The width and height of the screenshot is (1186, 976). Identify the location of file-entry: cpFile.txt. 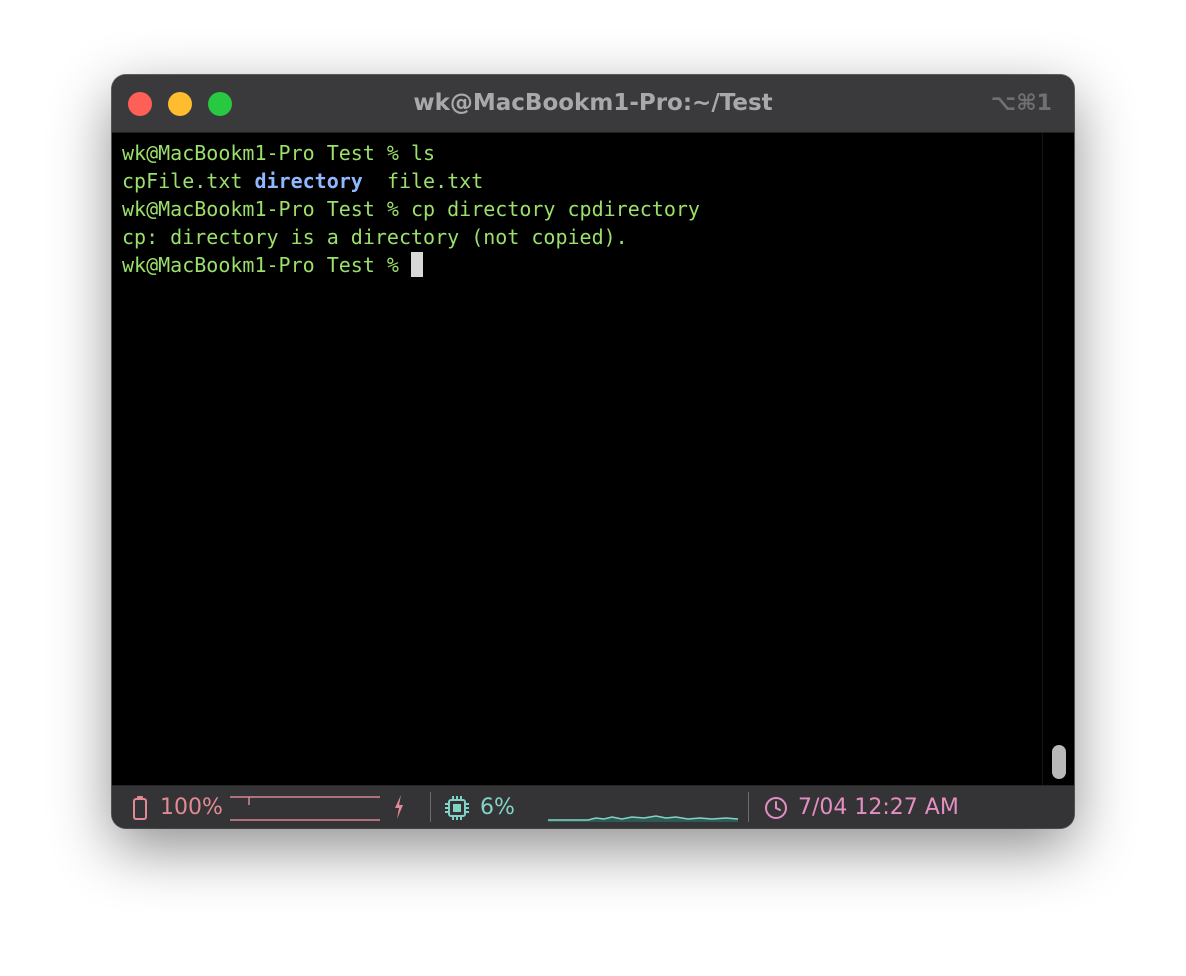
(182, 181).